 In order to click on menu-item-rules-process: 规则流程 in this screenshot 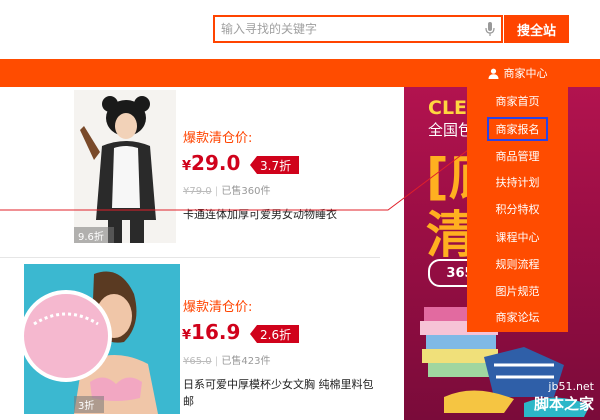, I will do `click(517, 264)`.